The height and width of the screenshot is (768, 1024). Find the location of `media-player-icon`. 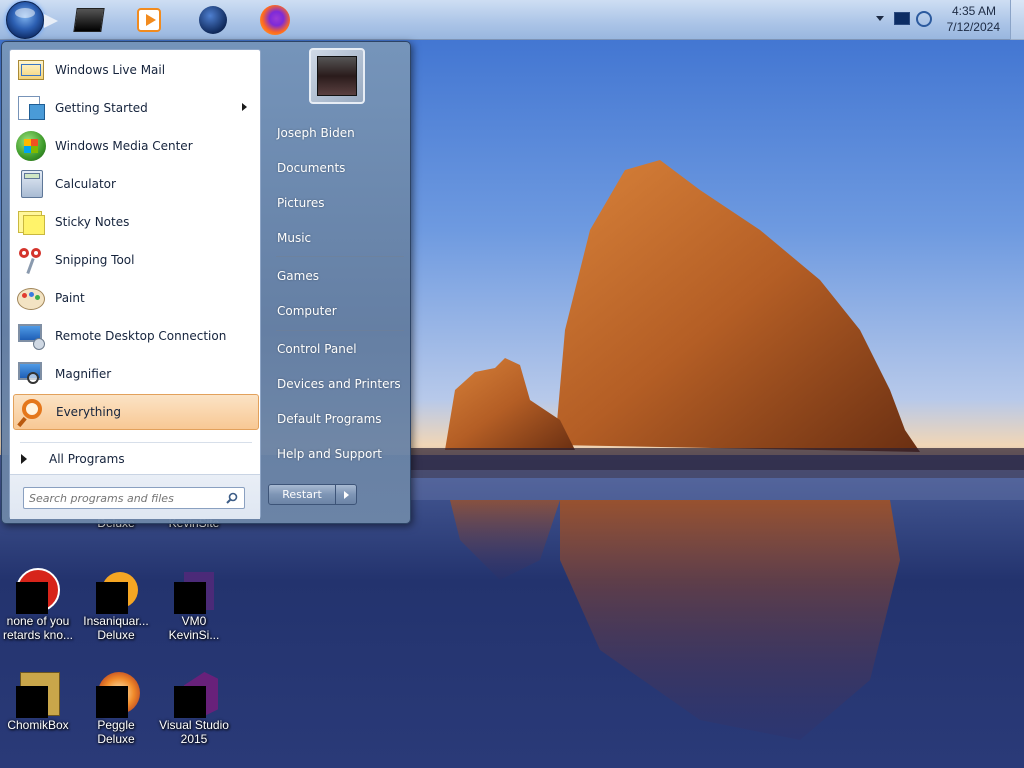

media-player-icon is located at coordinates (149, 20).